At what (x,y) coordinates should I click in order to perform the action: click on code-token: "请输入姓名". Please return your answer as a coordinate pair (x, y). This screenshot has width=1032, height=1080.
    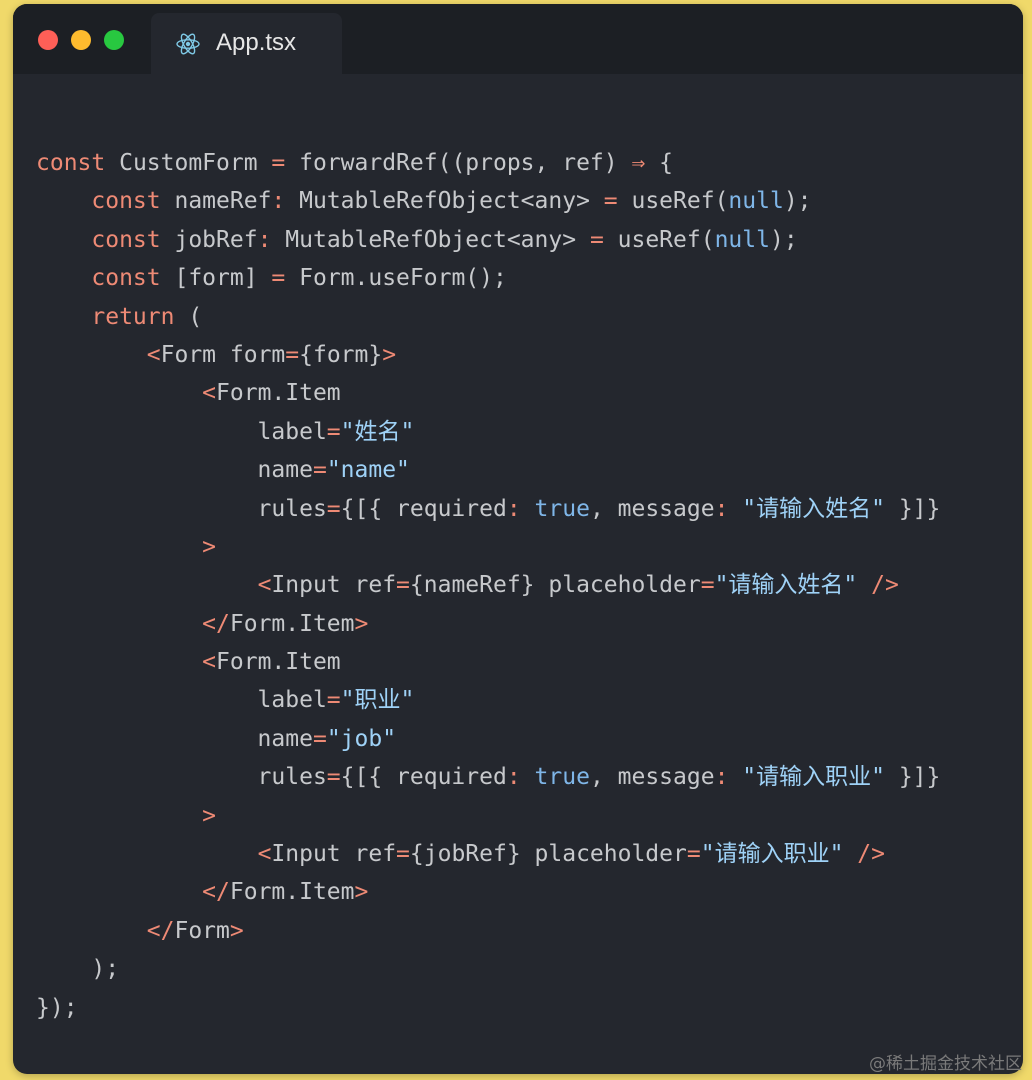
    Looking at the image, I should click on (786, 585).